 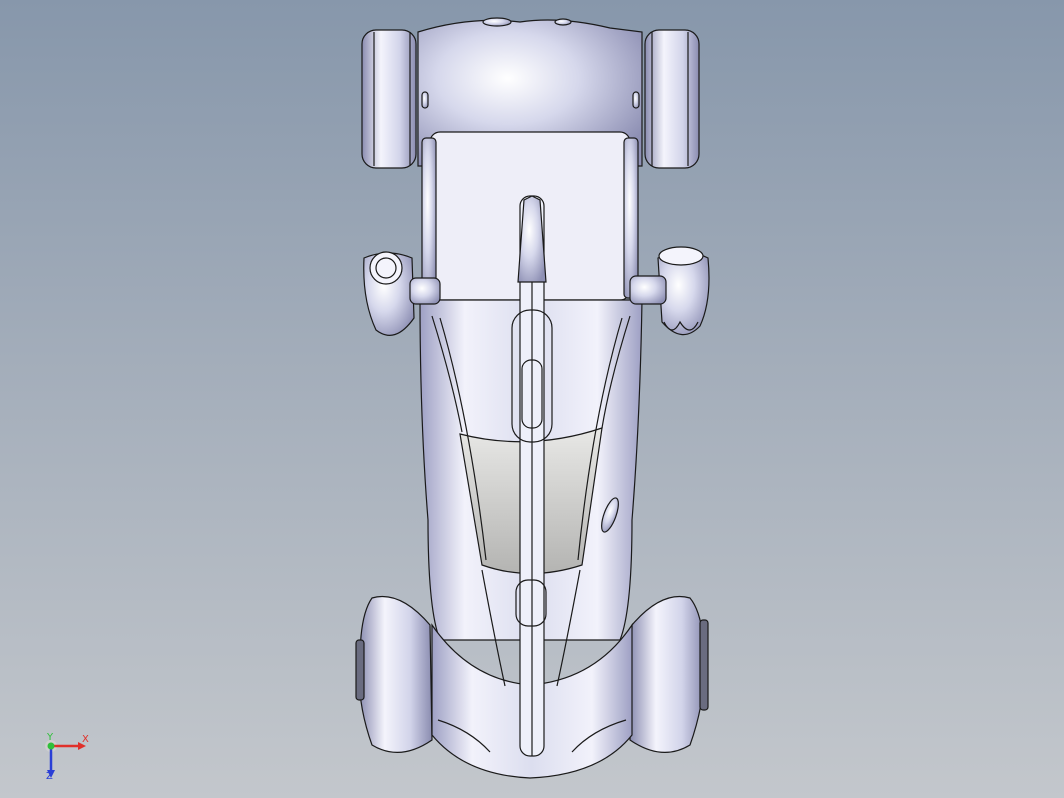 What do you see at coordinates (85, 739) in the screenshot?
I see `x-axis-label: X` at bounding box center [85, 739].